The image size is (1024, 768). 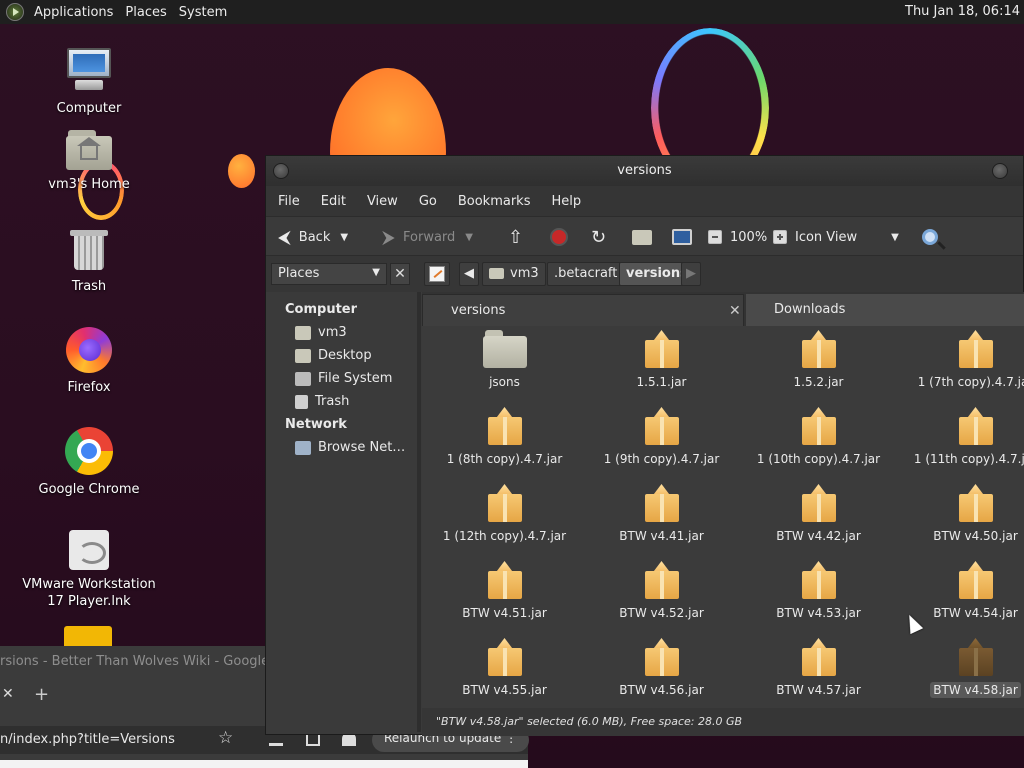 I want to click on desktop-icon-partial, so click(x=88, y=637).